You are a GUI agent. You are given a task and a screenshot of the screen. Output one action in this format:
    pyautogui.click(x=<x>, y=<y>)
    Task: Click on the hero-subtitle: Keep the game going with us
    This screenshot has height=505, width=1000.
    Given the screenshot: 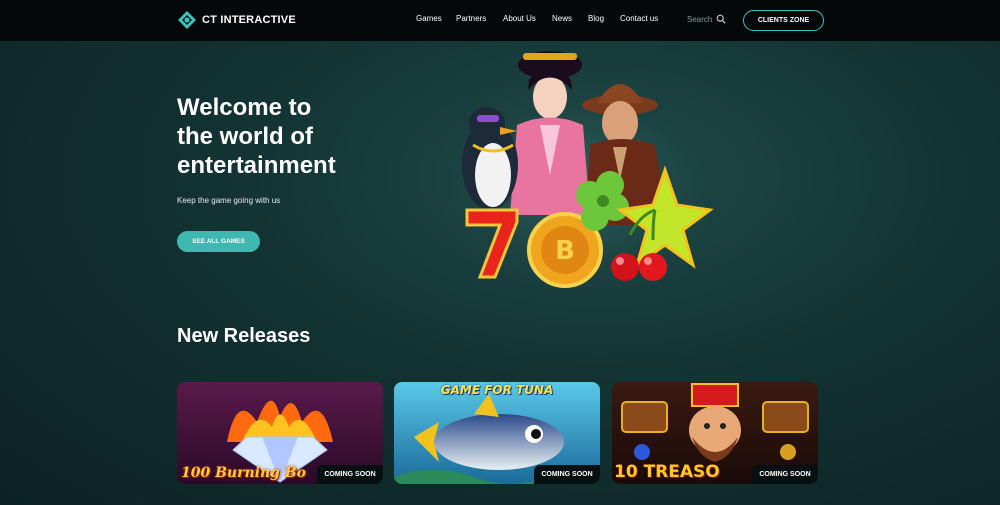 What is the action you would take?
    pyautogui.click(x=229, y=200)
    